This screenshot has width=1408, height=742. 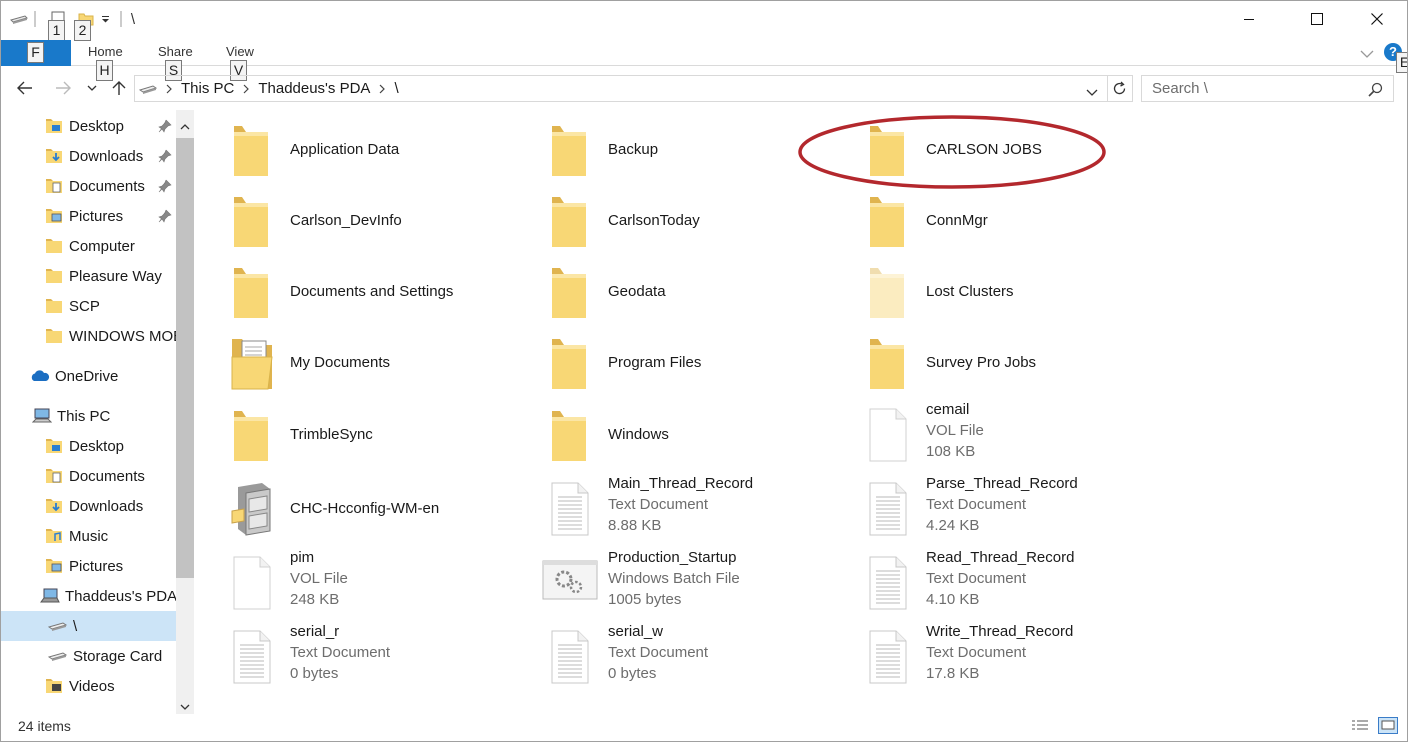 What do you see at coordinates (355, 656) in the screenshot?
I see `file-item: serial_r Text Document 0 bytes` at bounding box center [355, 656].